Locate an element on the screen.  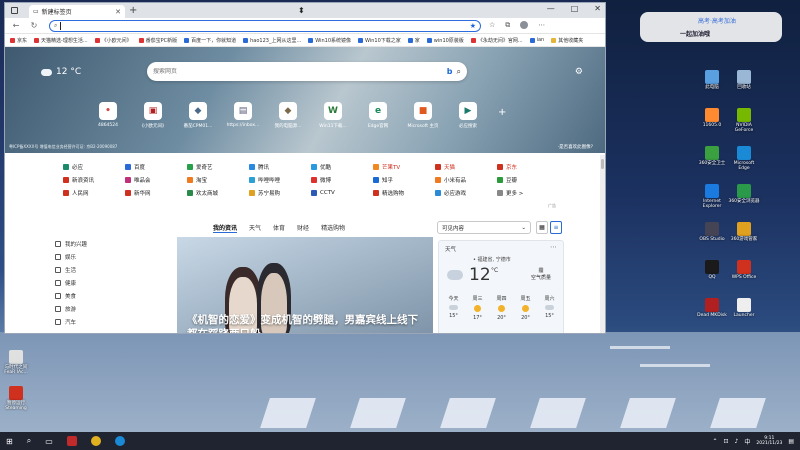
favorite-item: Win10系统镜像 is located at coordinates (329, 40).